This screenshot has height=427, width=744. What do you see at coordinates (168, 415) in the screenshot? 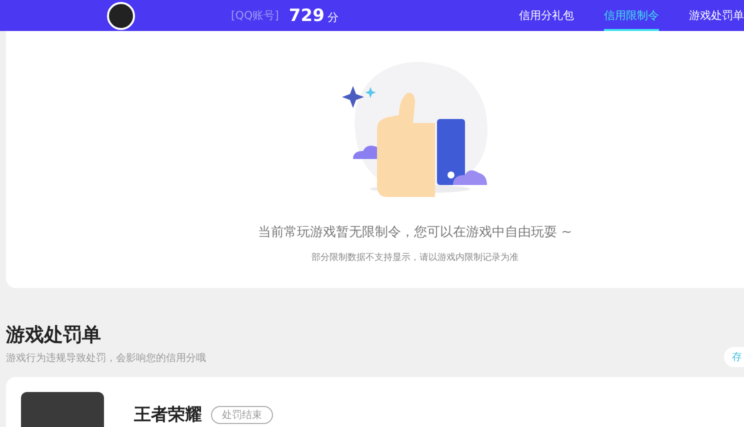
I see `game-name: 王者荣耀` at bounding box center [168, 415].